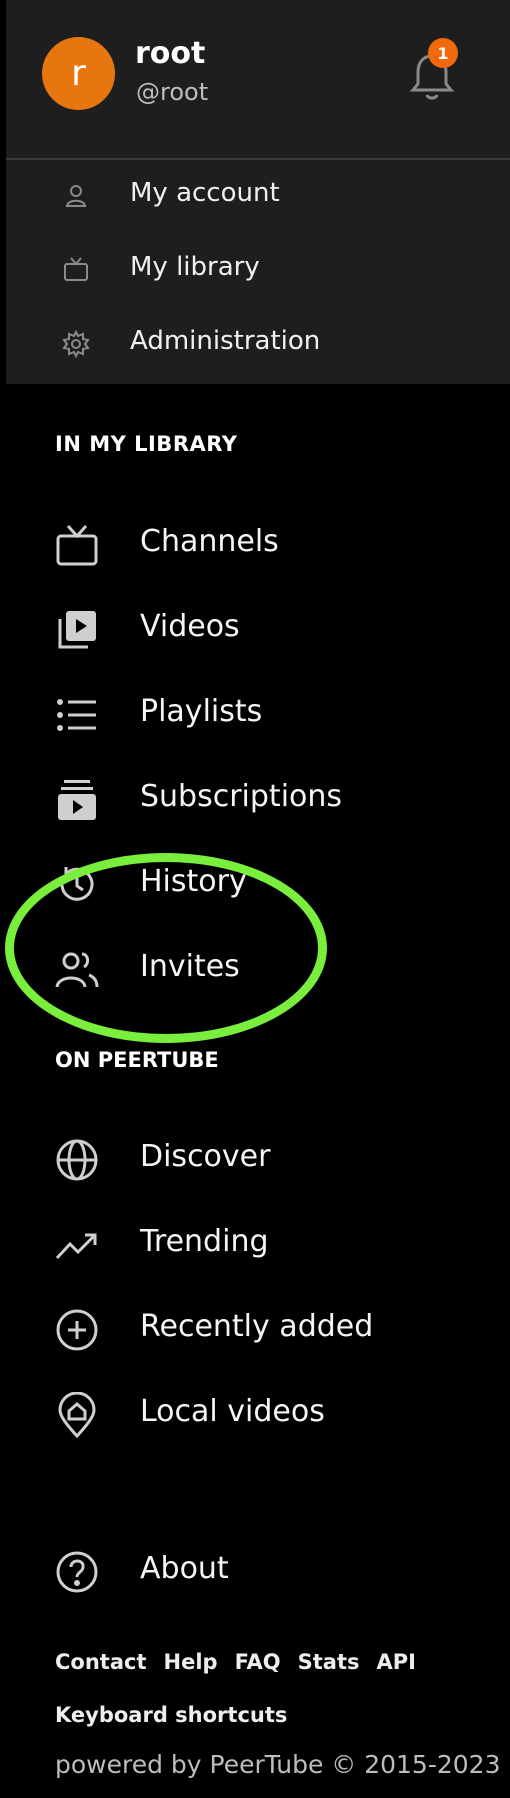 This screenshot has width=510, height=1798. What do you see at coordinates (77, 1160) in the screenshot?
I see `globe-icon` at bounding box center [77, 1160].